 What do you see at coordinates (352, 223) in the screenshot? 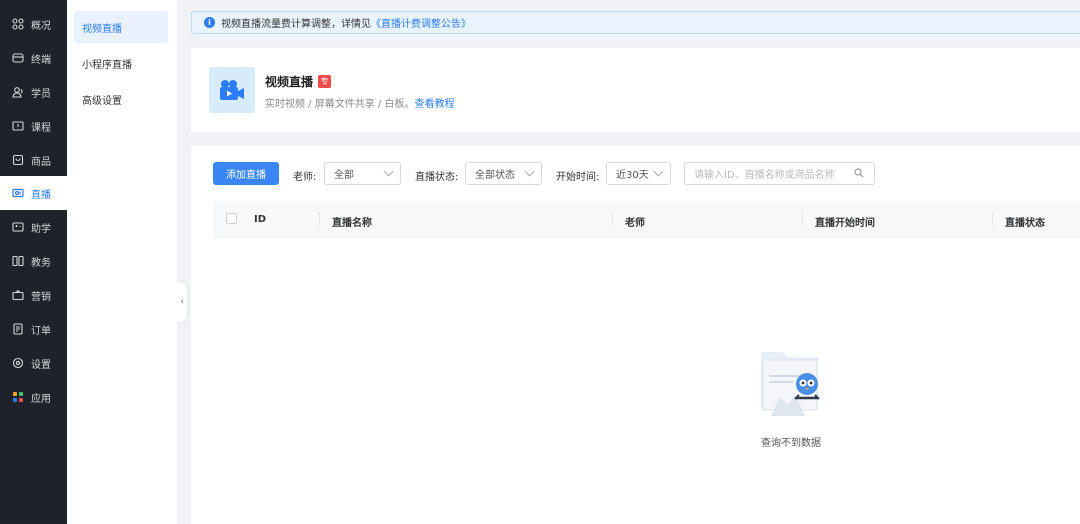
I see `column-header-live-name: 直播名称` at bounding box center [352, 223].